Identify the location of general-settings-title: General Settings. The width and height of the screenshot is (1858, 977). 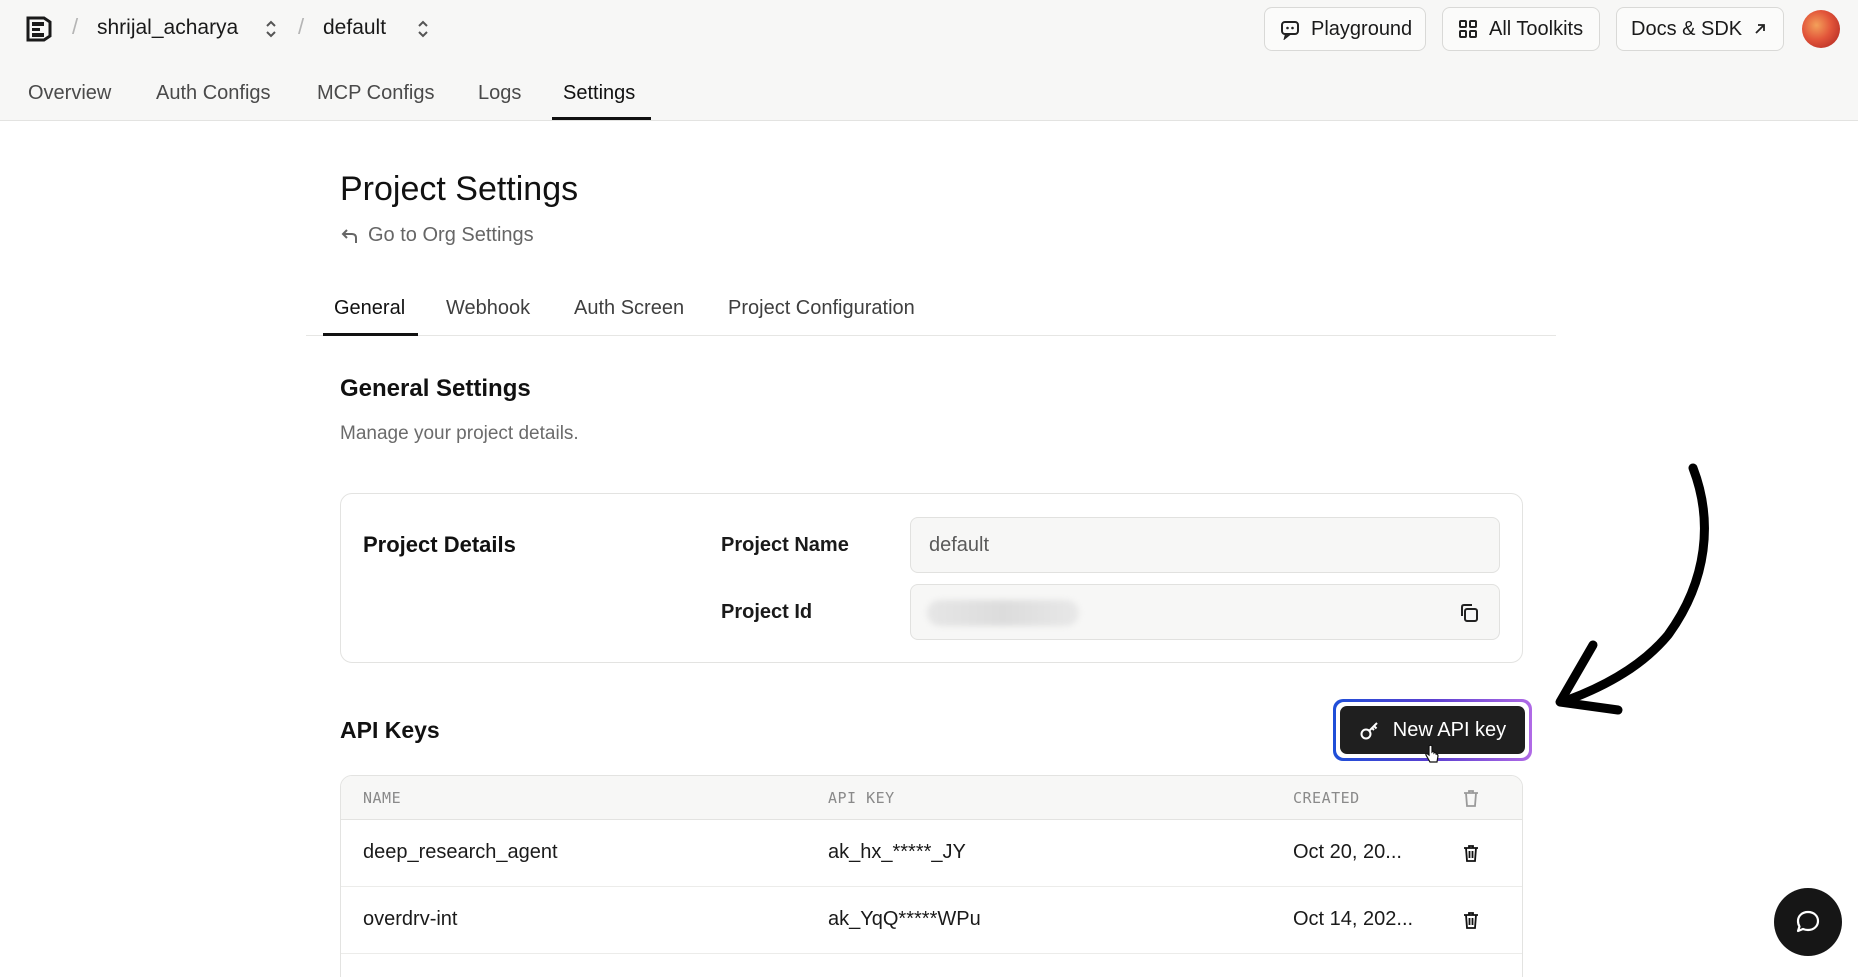
(435, 388).